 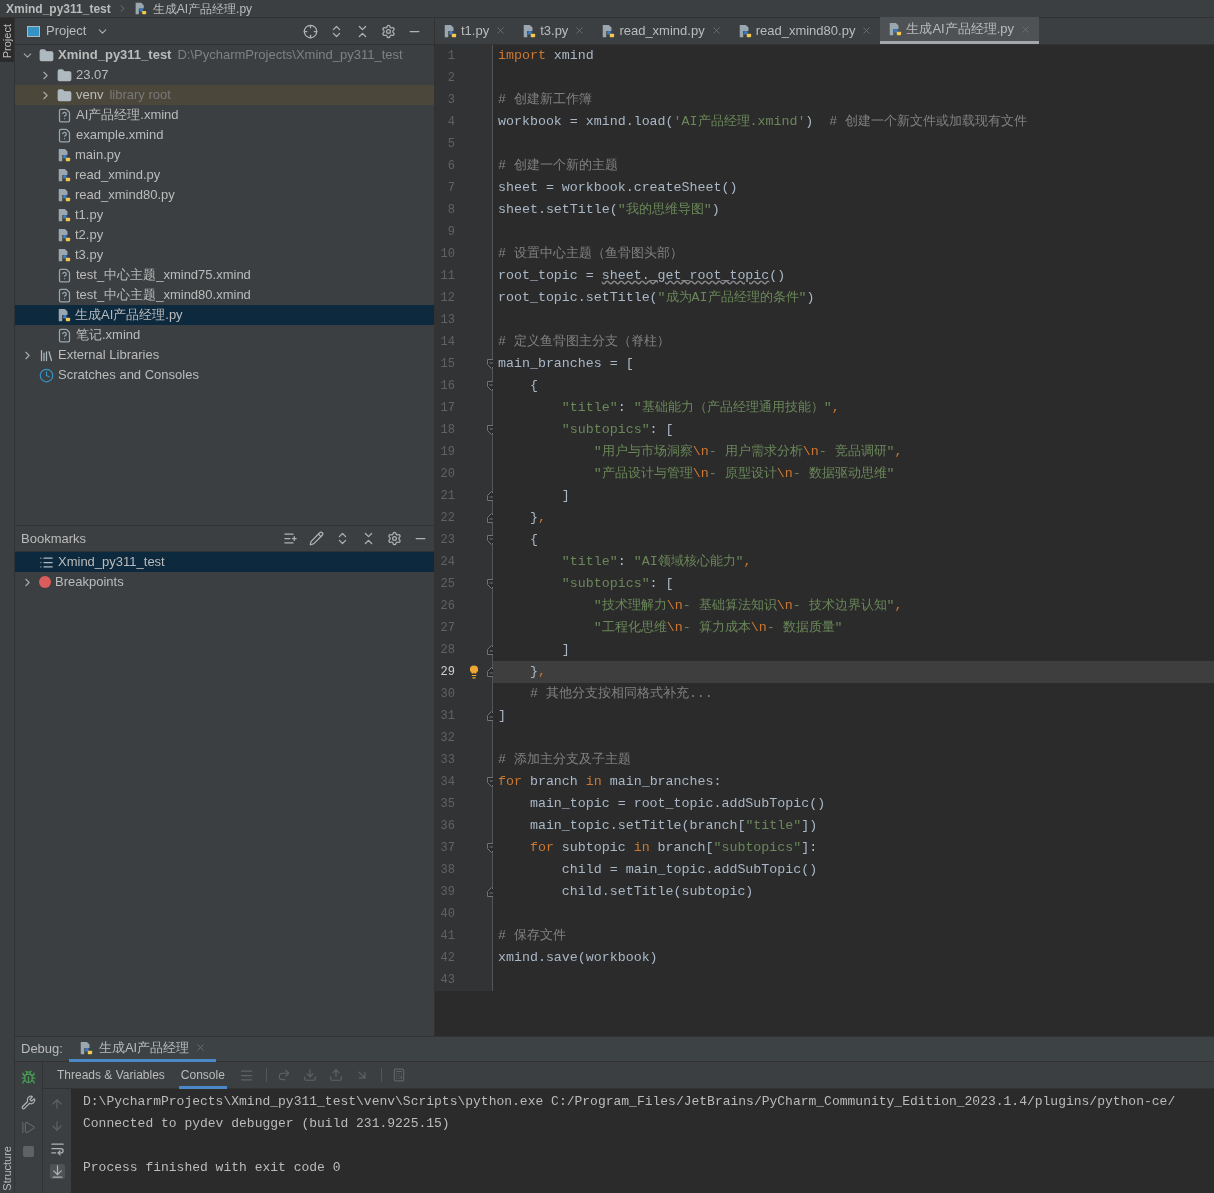 I want to click on resume-icon, so click(x=28, y=1127).